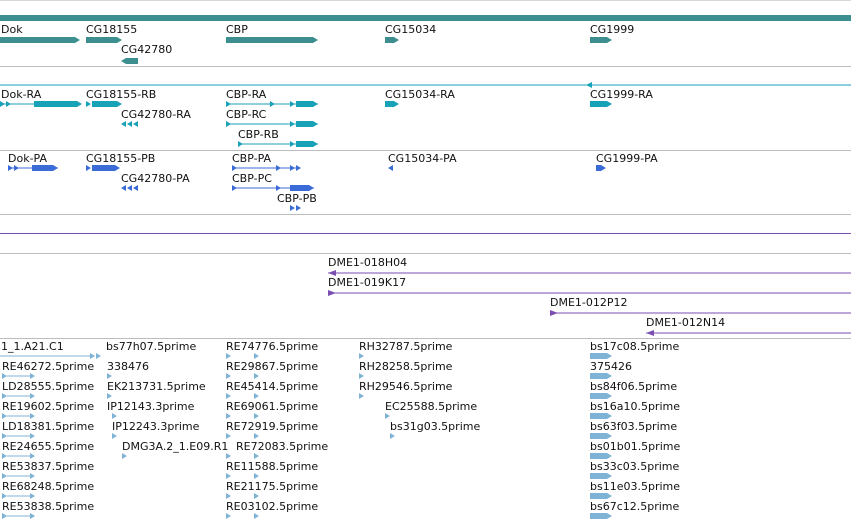 This screenshot has width=851, height=522. What do you see at coordinates (272, 466) in the screenshot?
I see `est-label: RE11588.5prime` at bounding box center [272, 466].